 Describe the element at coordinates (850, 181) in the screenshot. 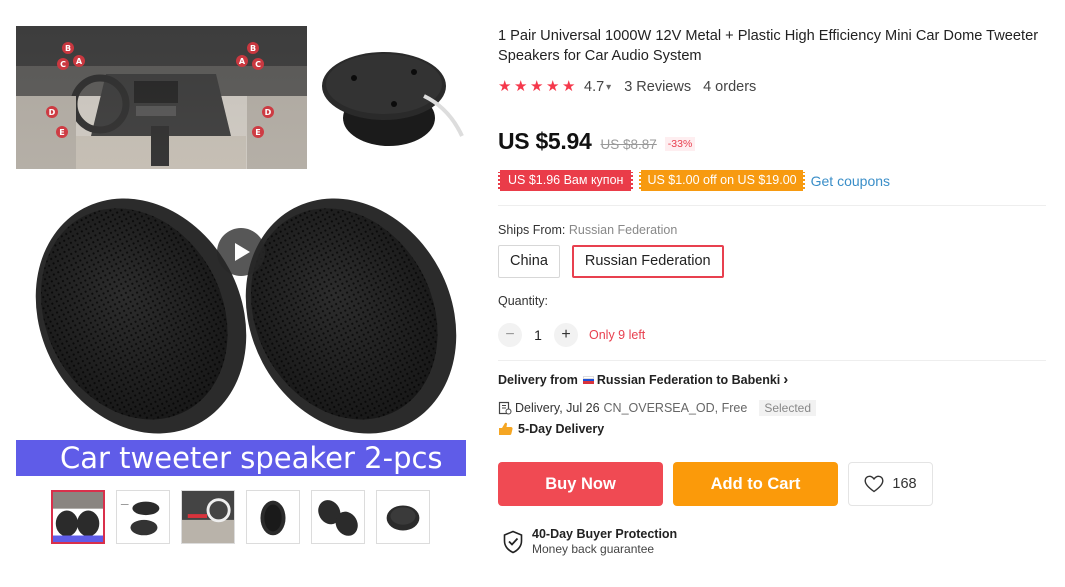

I see `get-coupons-link: Get coupons` at that location.